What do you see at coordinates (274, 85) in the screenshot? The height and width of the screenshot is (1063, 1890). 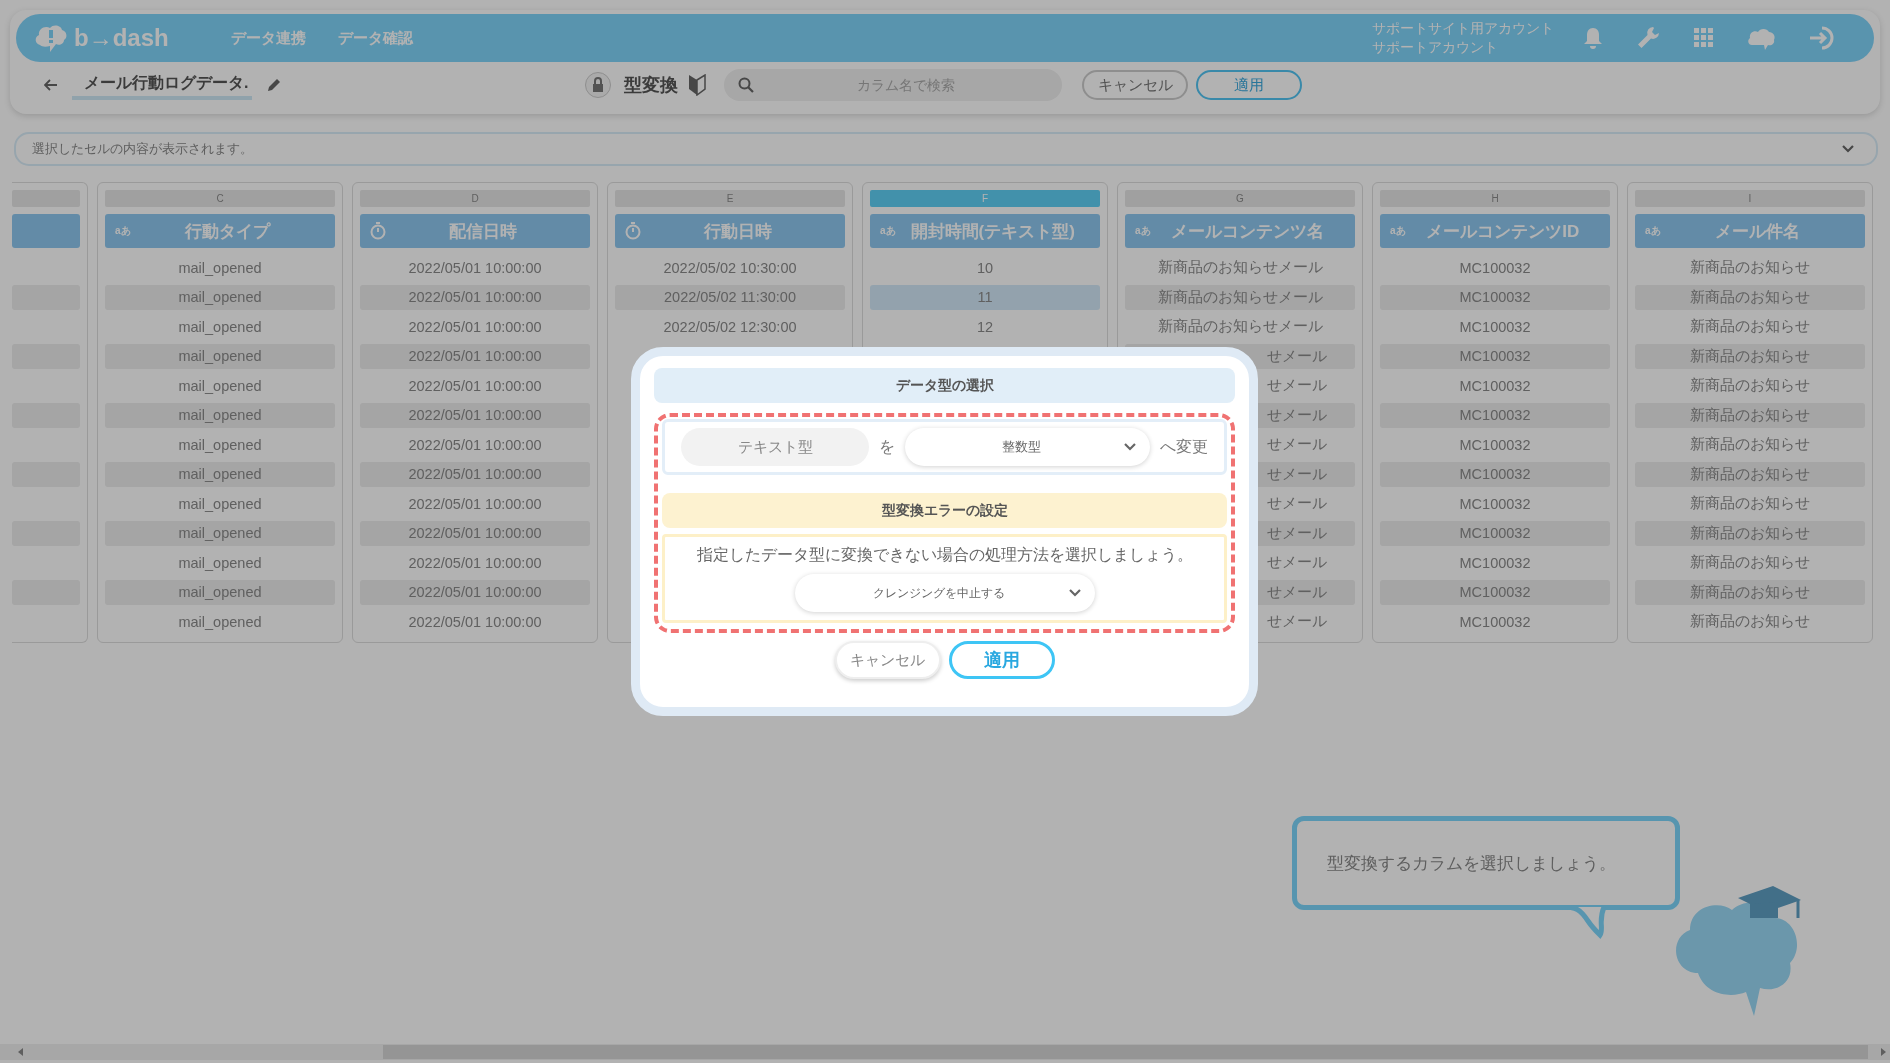 I see `pencil-icon` at bounding box center [274, 85].